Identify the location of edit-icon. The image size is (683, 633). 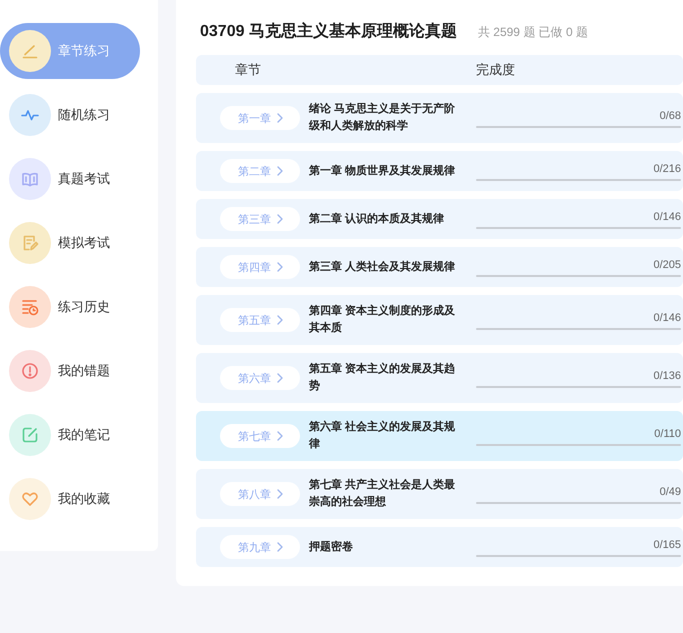
(30, 435).